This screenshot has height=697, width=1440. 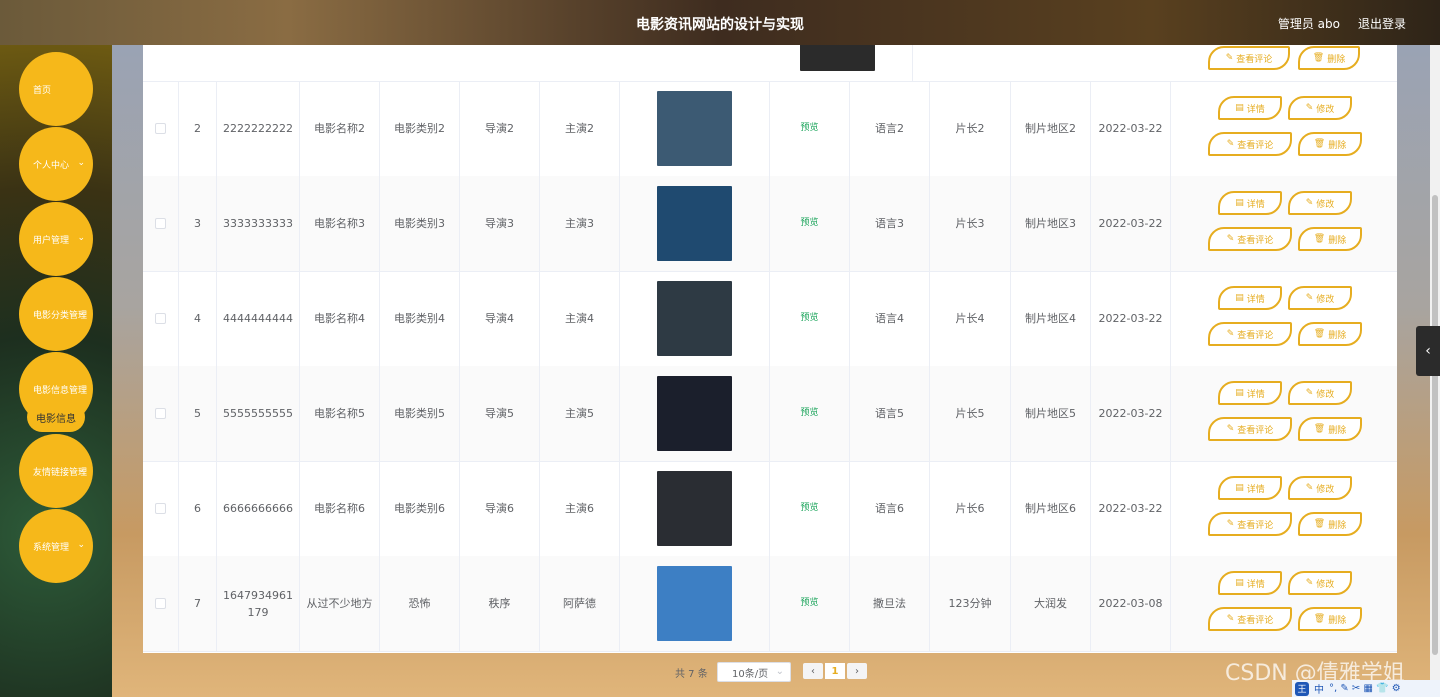 What do you see at coordinates (1428, 351) in the screenshot?
I see `collapse-panel-button: ‹` at bounding box center [1428, 351].